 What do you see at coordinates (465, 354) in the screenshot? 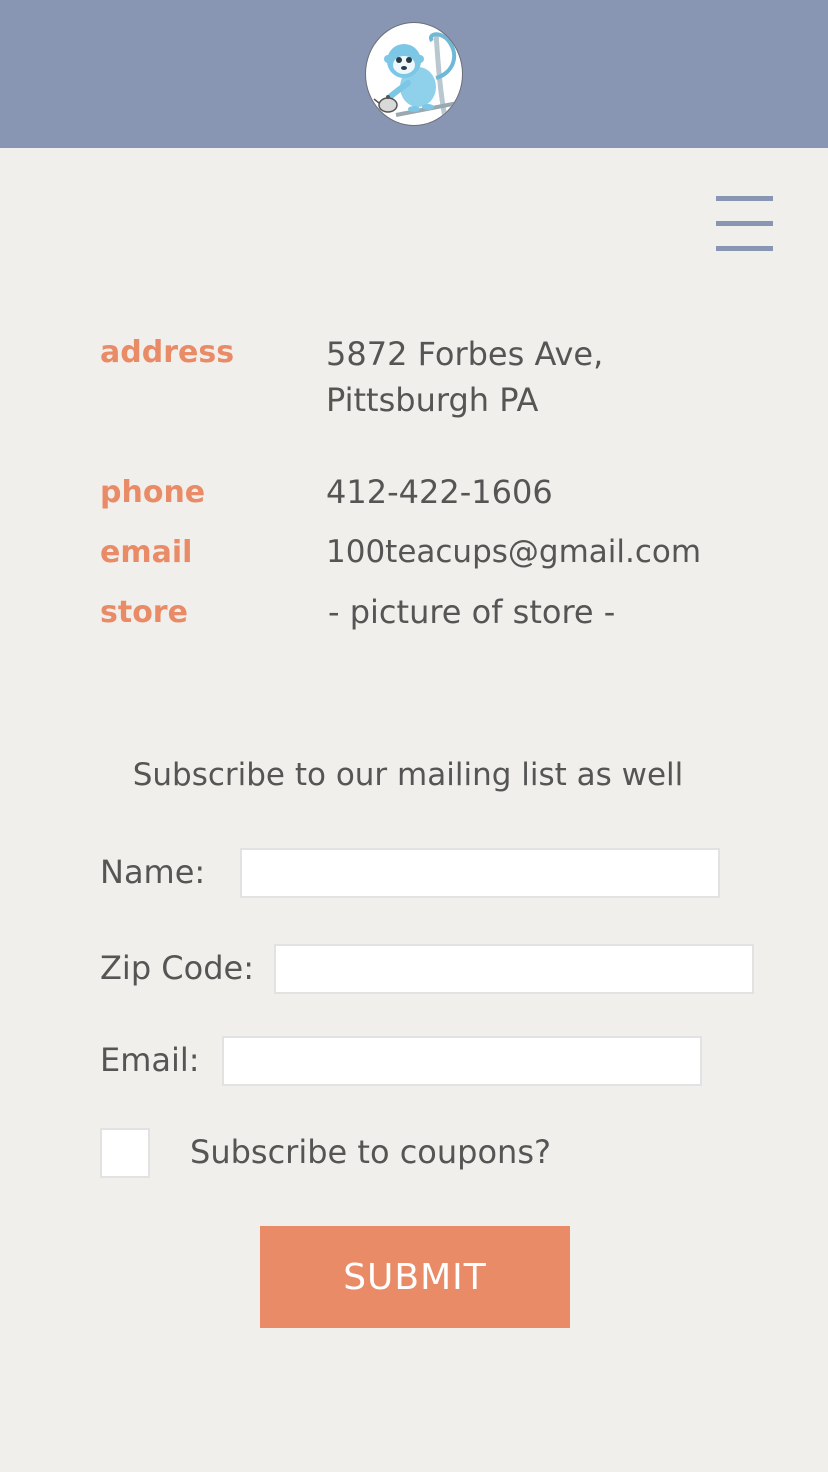
I see `address-line-1: 5872 Forbes Ave,` at bounding box center [465, 354].